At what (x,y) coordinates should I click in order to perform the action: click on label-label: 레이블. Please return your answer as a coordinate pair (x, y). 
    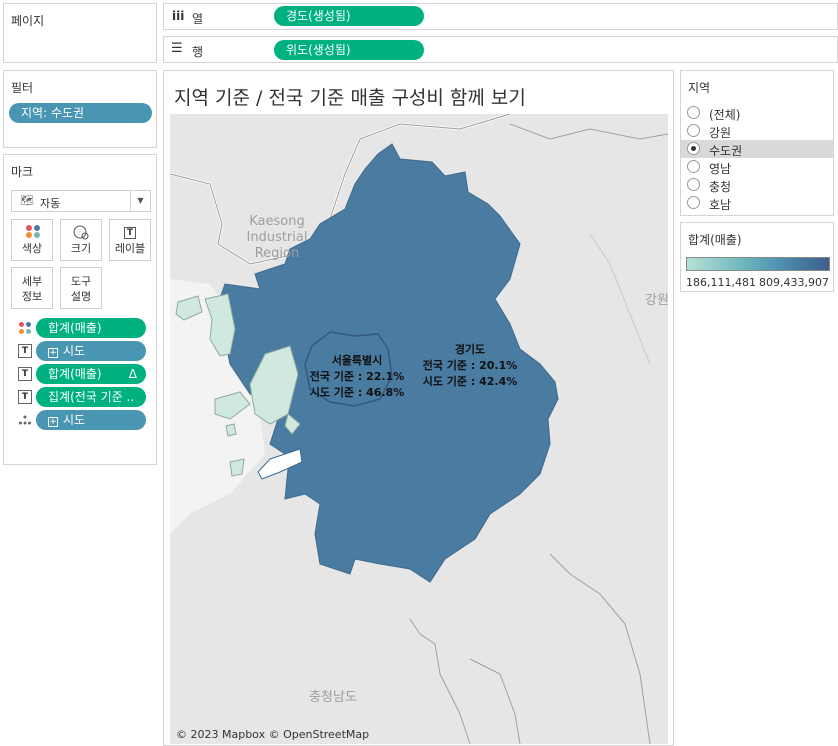
    Looking at the image, I should click on (130, 248).